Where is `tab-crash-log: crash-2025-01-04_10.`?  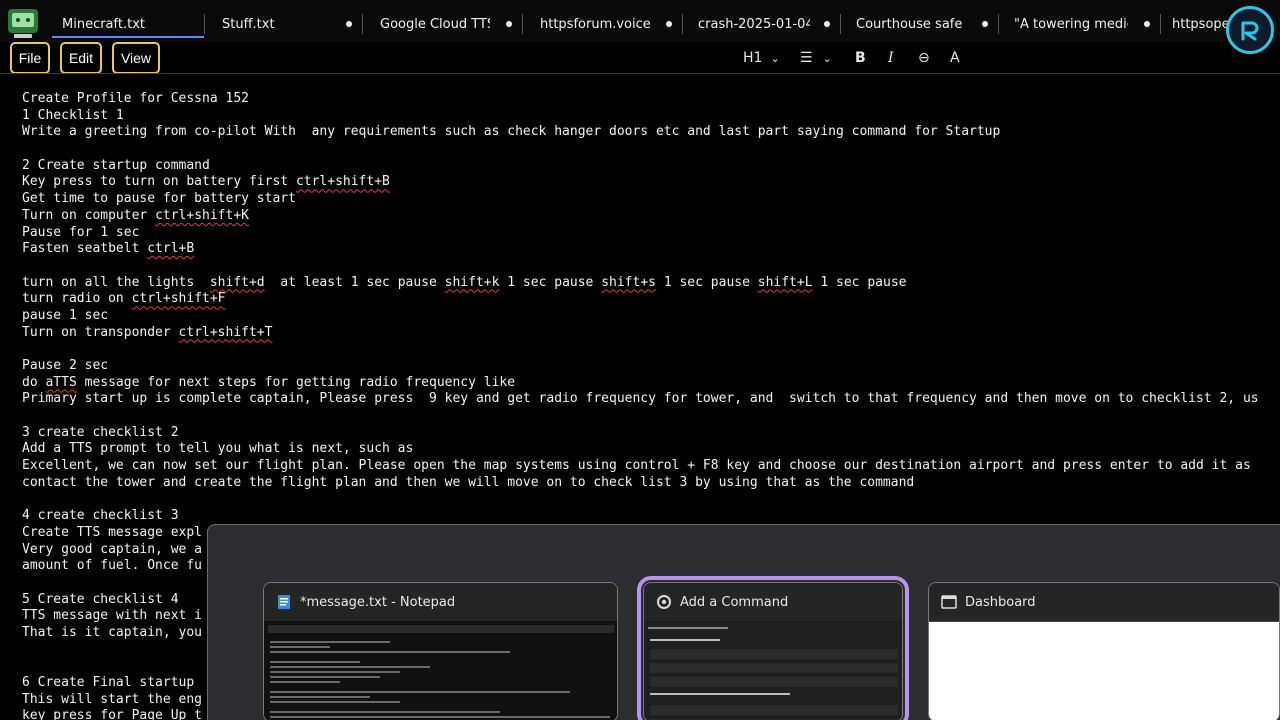 tab-crash-log: crash-2025-01-04_10. is located at coordinates (764, 24).